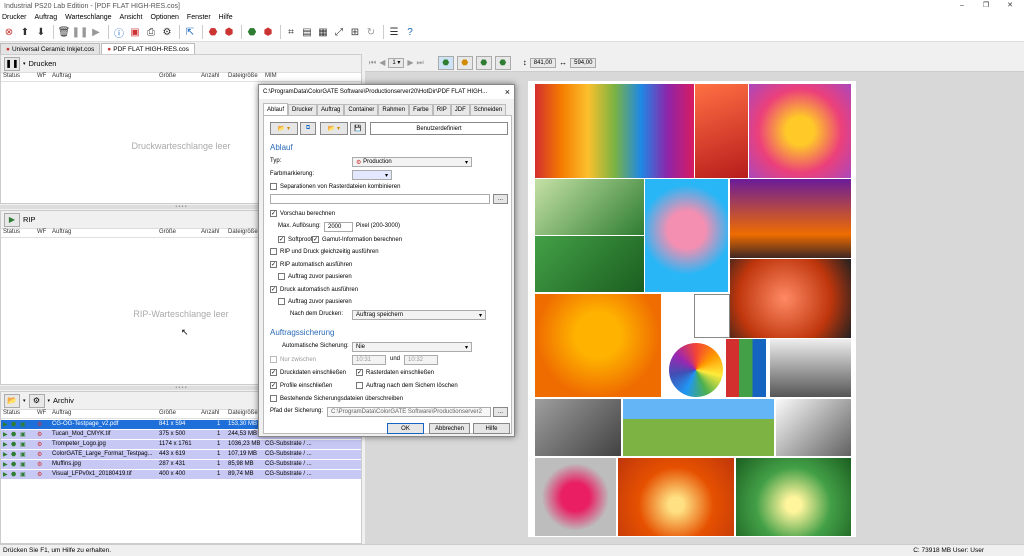  What do you see at coordinates (412, 347) in the screenshot?
I see `auto-select: Nie ▾` at bounding box center [412, 347].